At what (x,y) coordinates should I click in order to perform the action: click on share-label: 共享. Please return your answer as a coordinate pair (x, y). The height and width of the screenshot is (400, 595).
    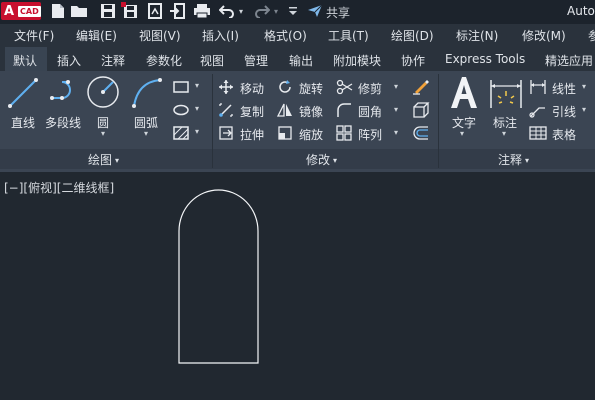
    Looking at the image, I should click on (338, 12).